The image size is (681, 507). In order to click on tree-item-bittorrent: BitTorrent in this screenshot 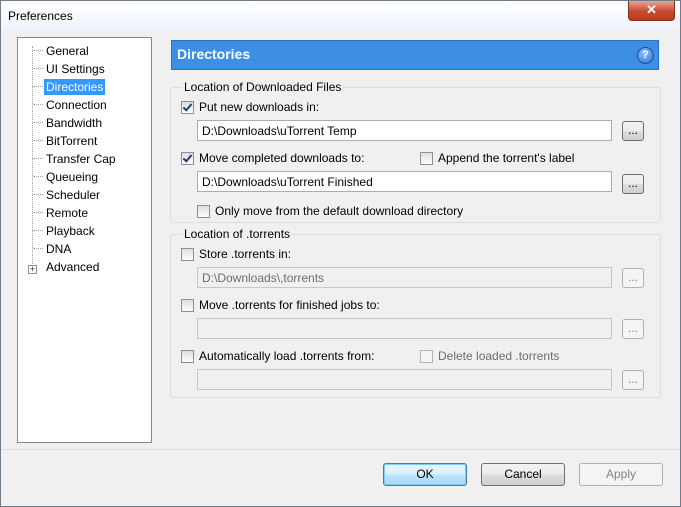, I will do `click(71, 141)`.